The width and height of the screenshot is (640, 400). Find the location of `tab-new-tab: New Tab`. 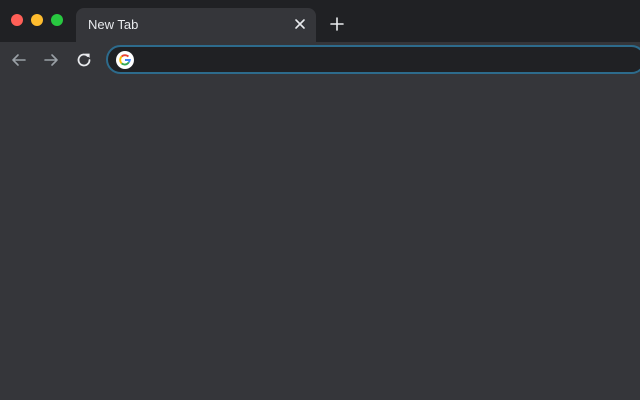

tab-new-tab: New Tab is located at coordinates (196, 25).